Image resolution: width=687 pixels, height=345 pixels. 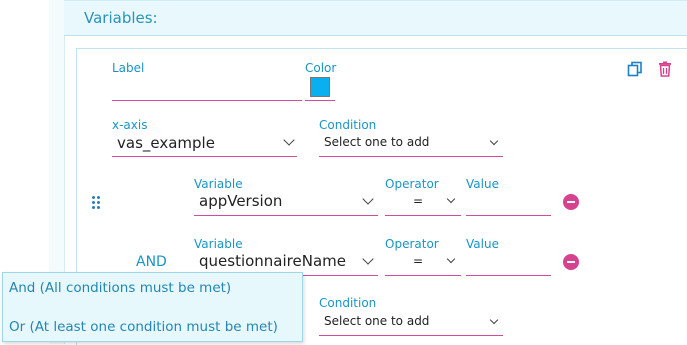 I want to click on copy-icon, so click(x=635, y=69).